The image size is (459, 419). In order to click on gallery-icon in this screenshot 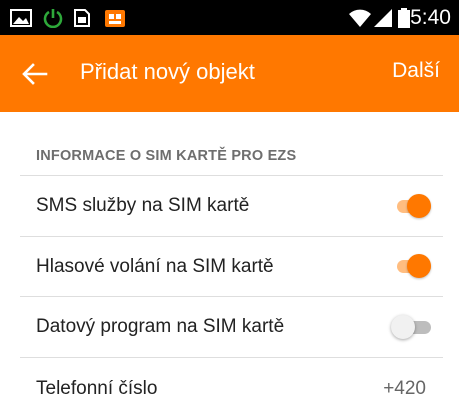, I will do `click(21, 18)`.